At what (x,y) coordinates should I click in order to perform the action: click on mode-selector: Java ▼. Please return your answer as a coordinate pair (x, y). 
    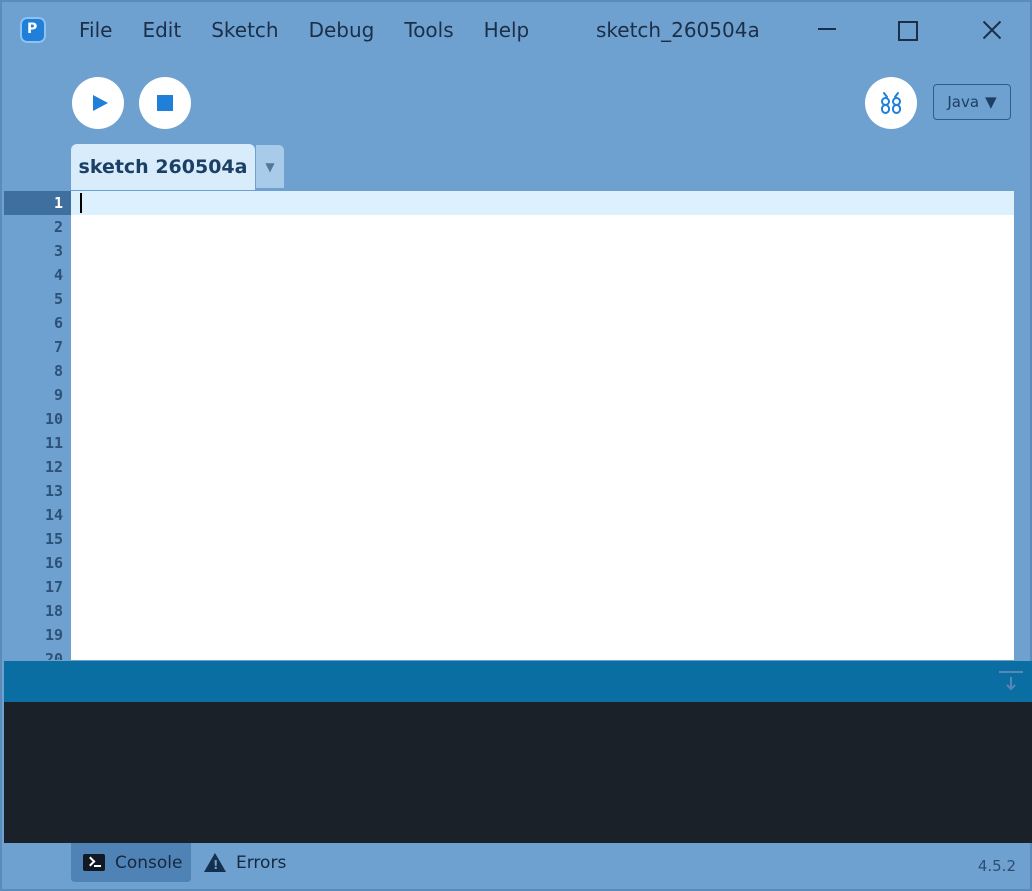
    Looking at the image, I should click on (972, 102).